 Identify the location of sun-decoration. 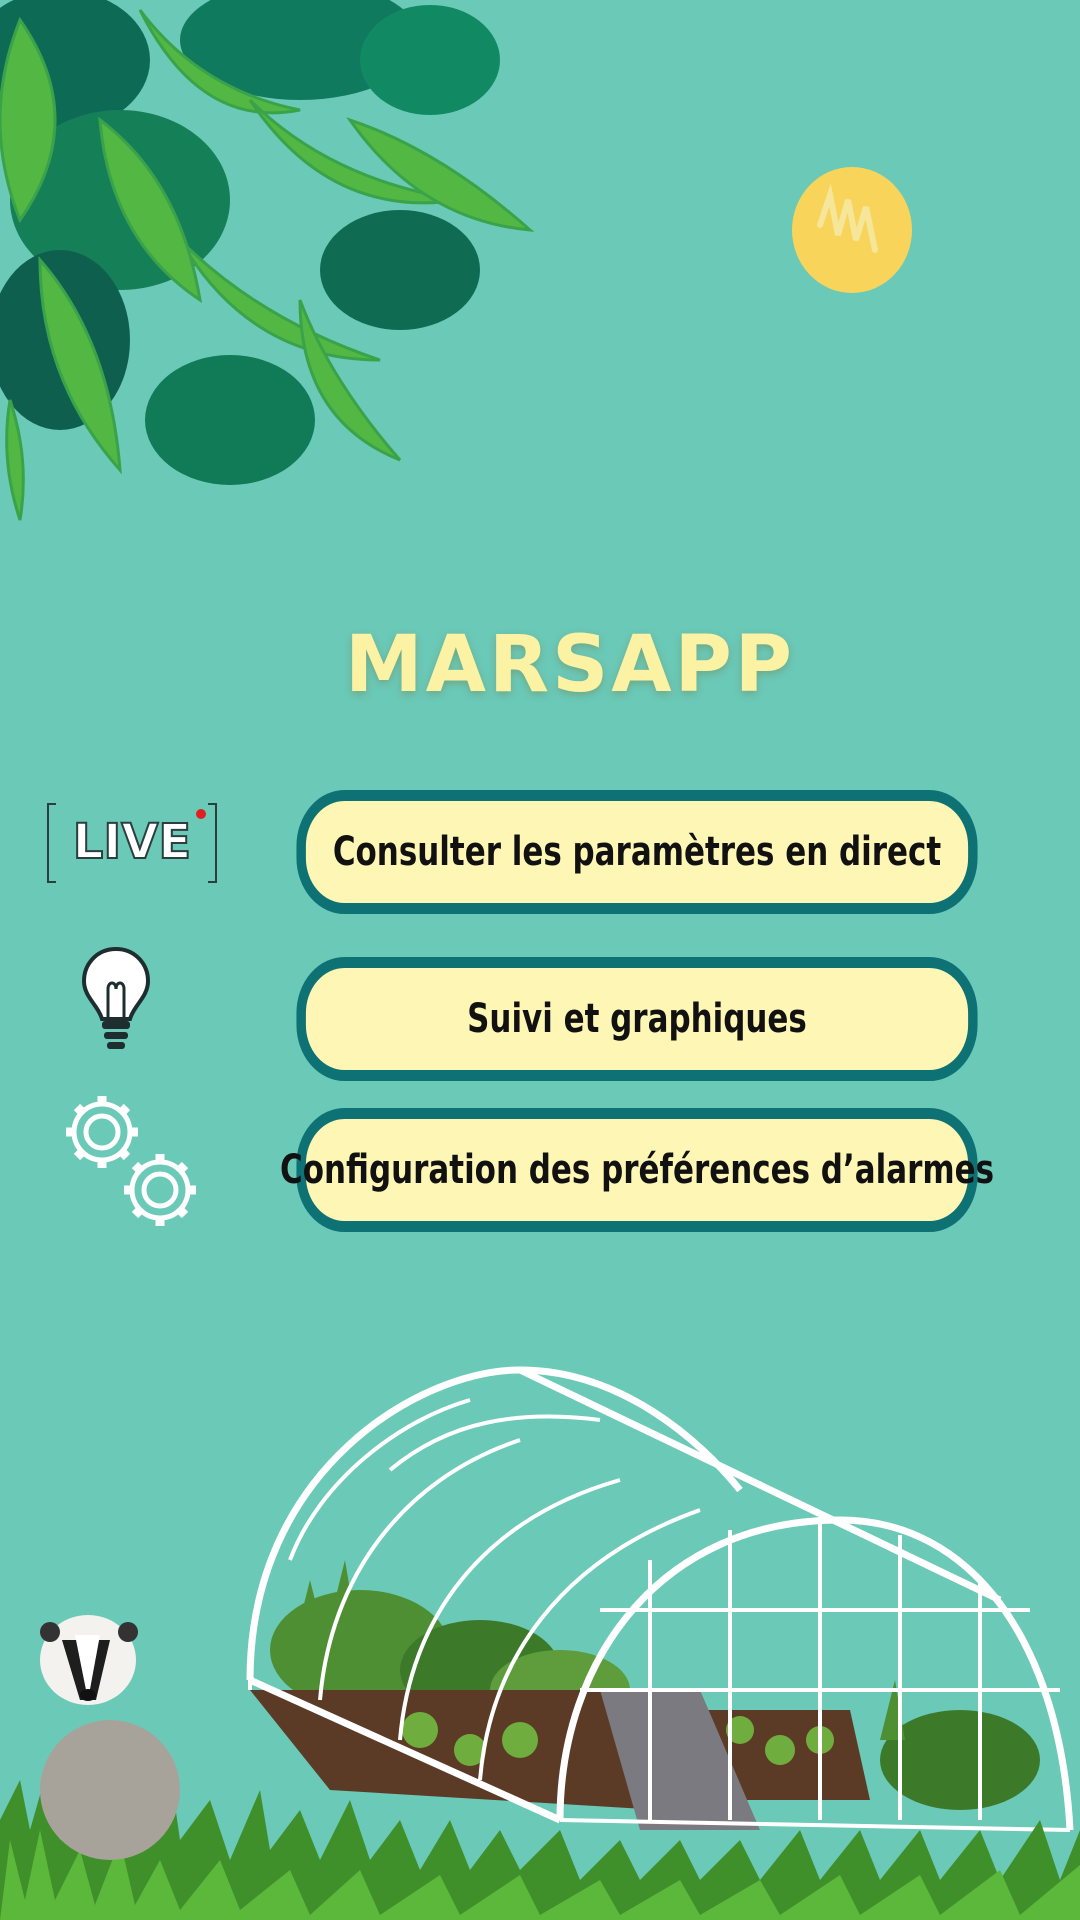
(852, 230).